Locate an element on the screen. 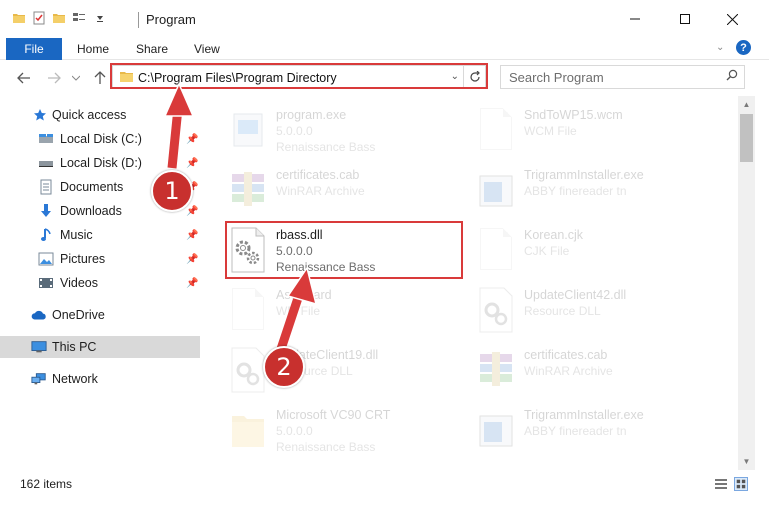 Image resolution: width=769 pixels, height=513 pixels. sidebar-item-onedrive: OneDrive is located at coordinates (100, 315).